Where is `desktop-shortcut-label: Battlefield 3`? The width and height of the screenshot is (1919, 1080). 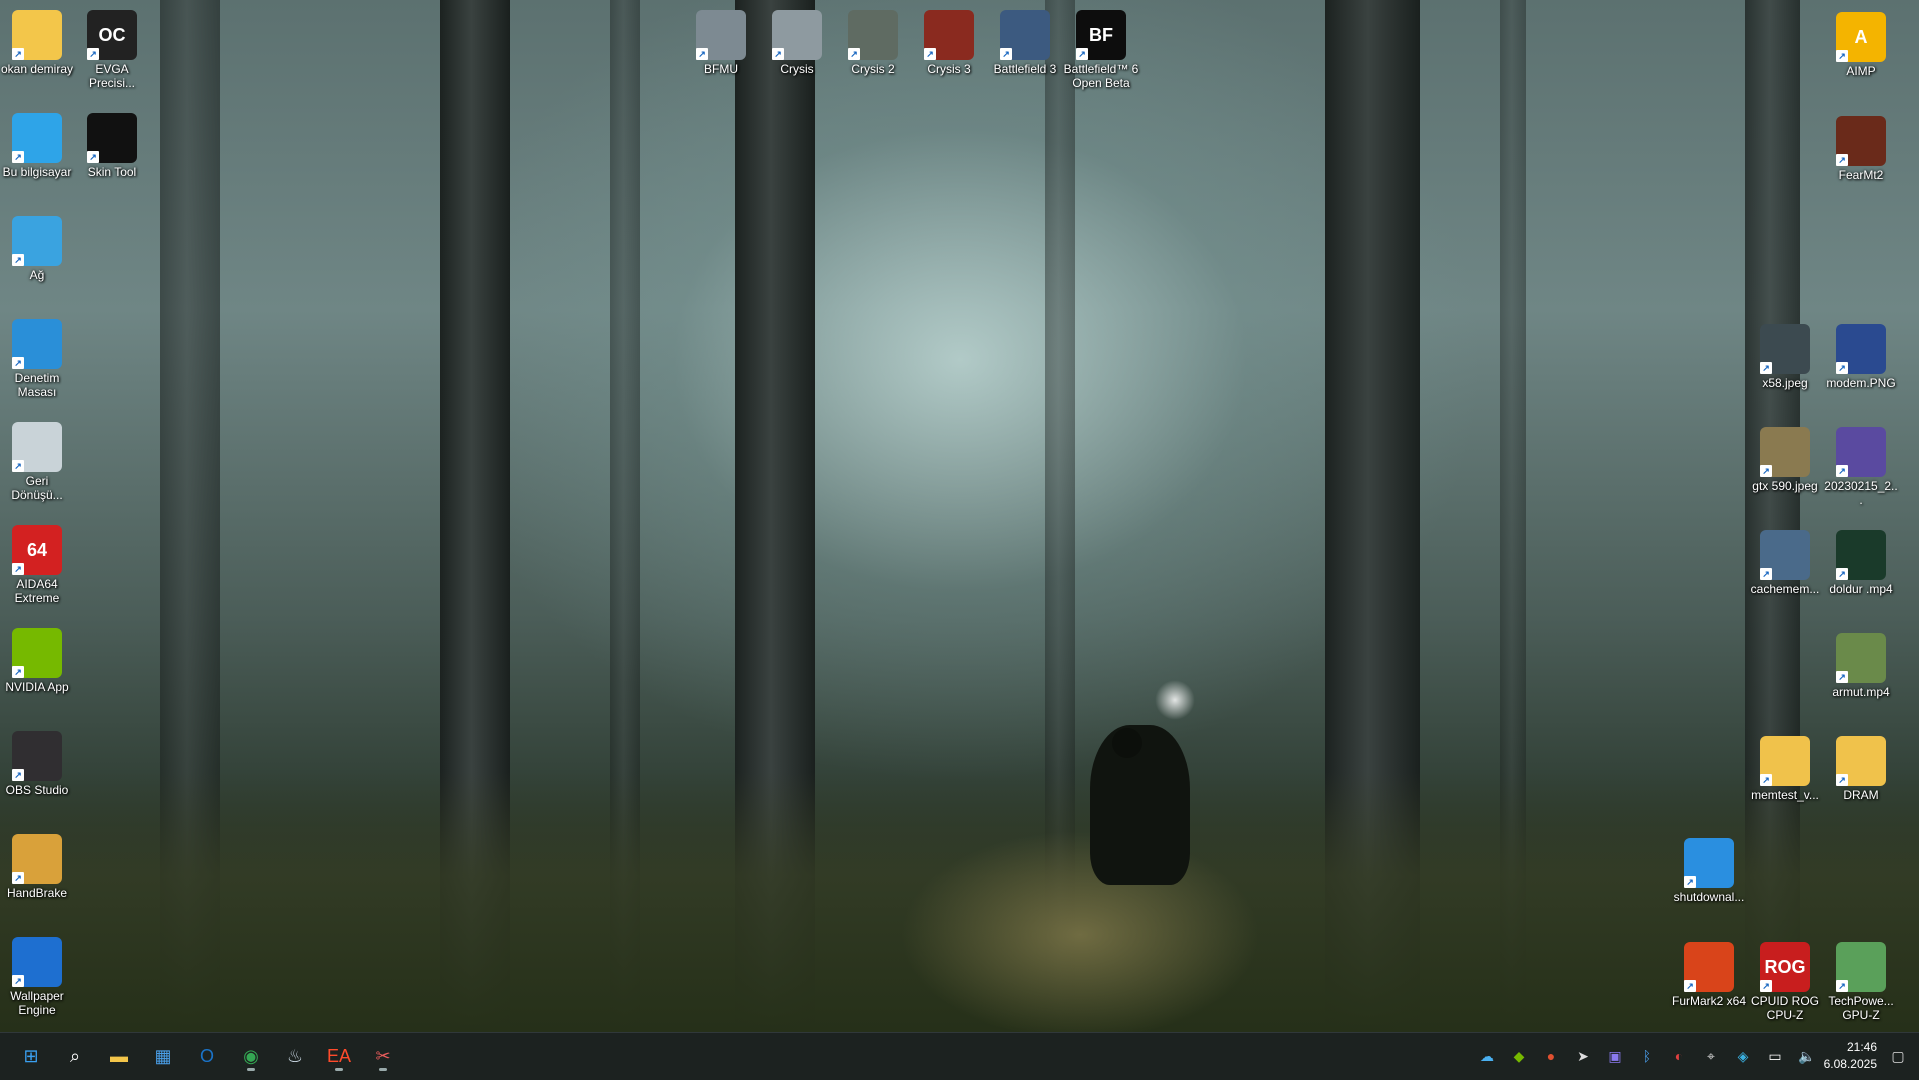 desktop-shortcut-label: Battlefield 3 is located at coordinates (1025, 69).